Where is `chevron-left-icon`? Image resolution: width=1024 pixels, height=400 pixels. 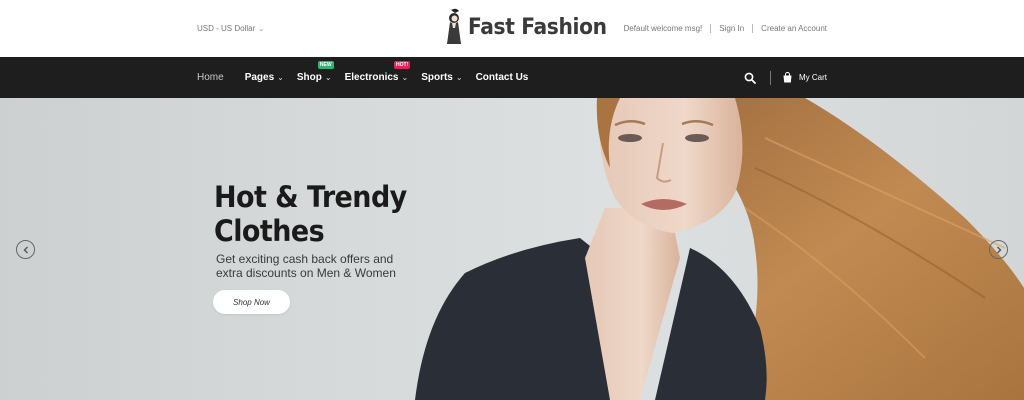
chevron-left-icon is located at coordinates (25, 249).